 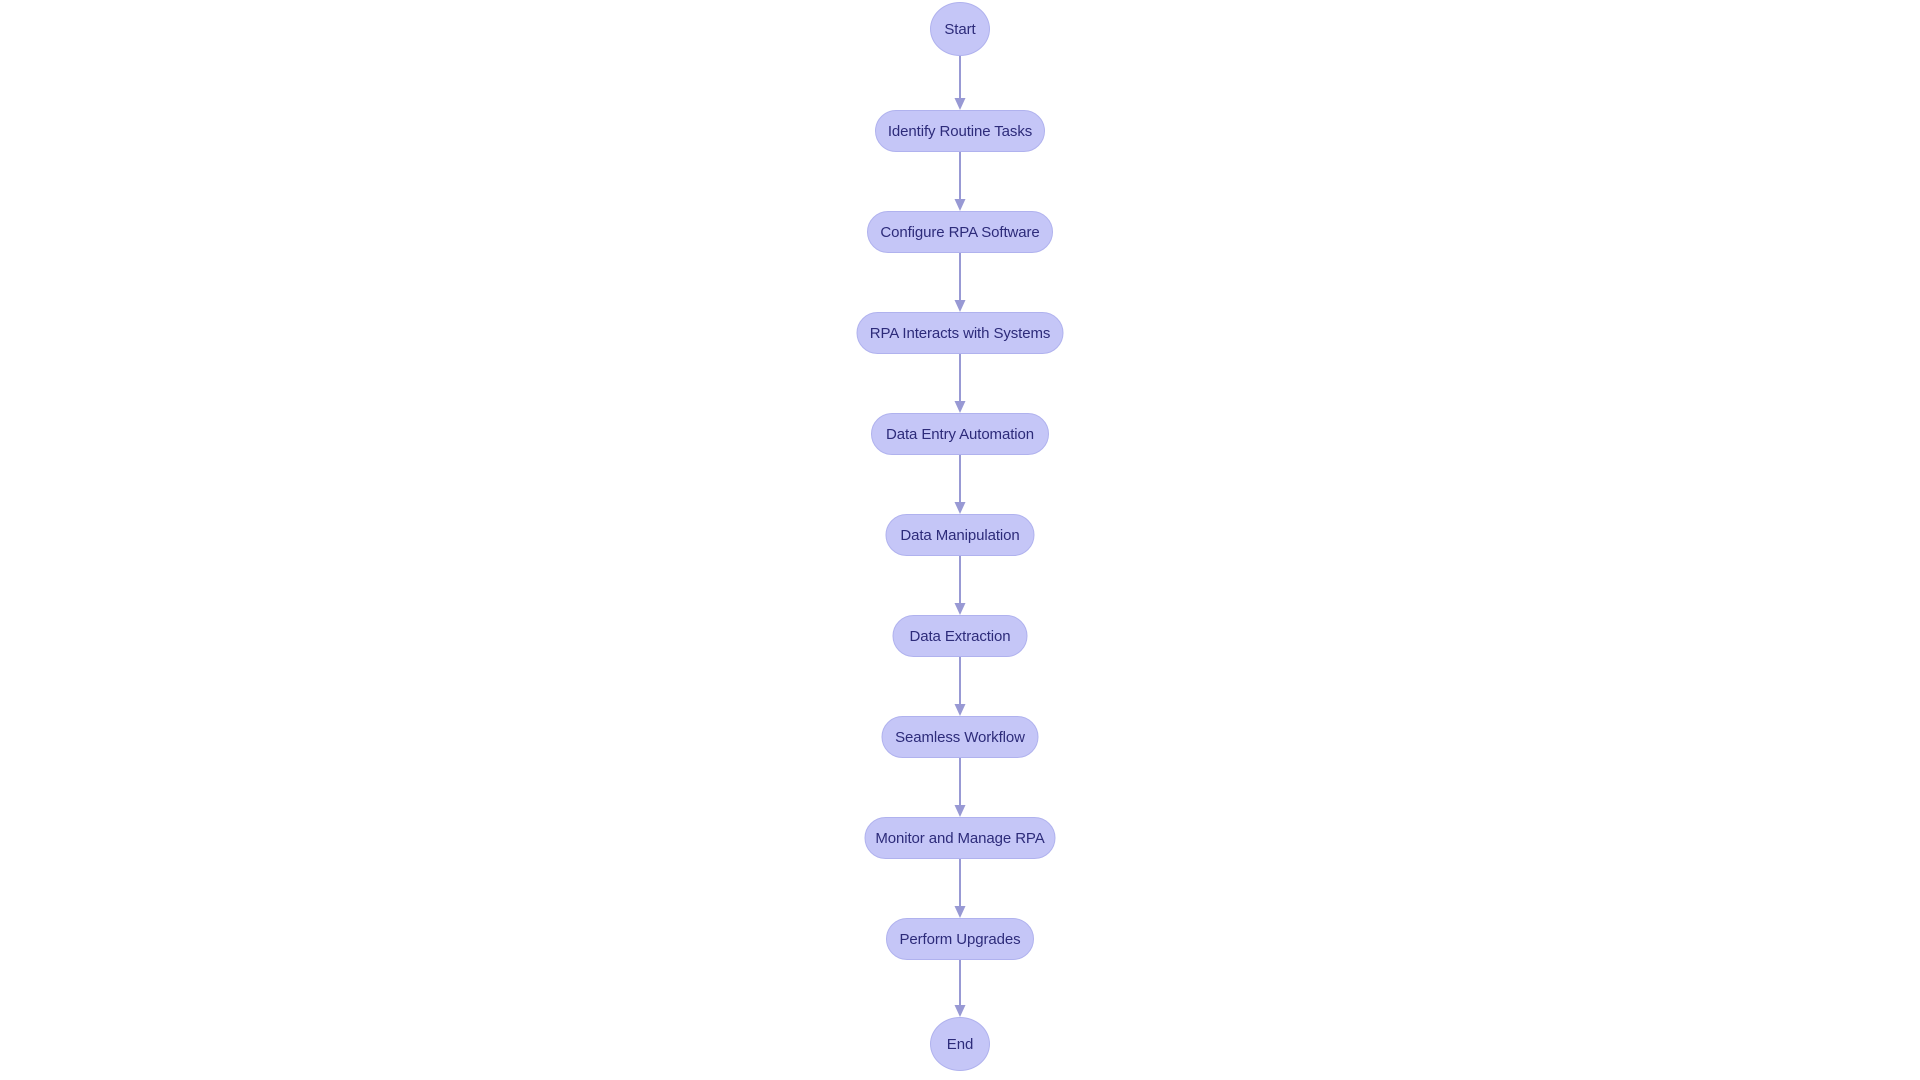 I want to click on flow-node-seamless-workflow: Seamless Workflow, so click(x=960, y=737).